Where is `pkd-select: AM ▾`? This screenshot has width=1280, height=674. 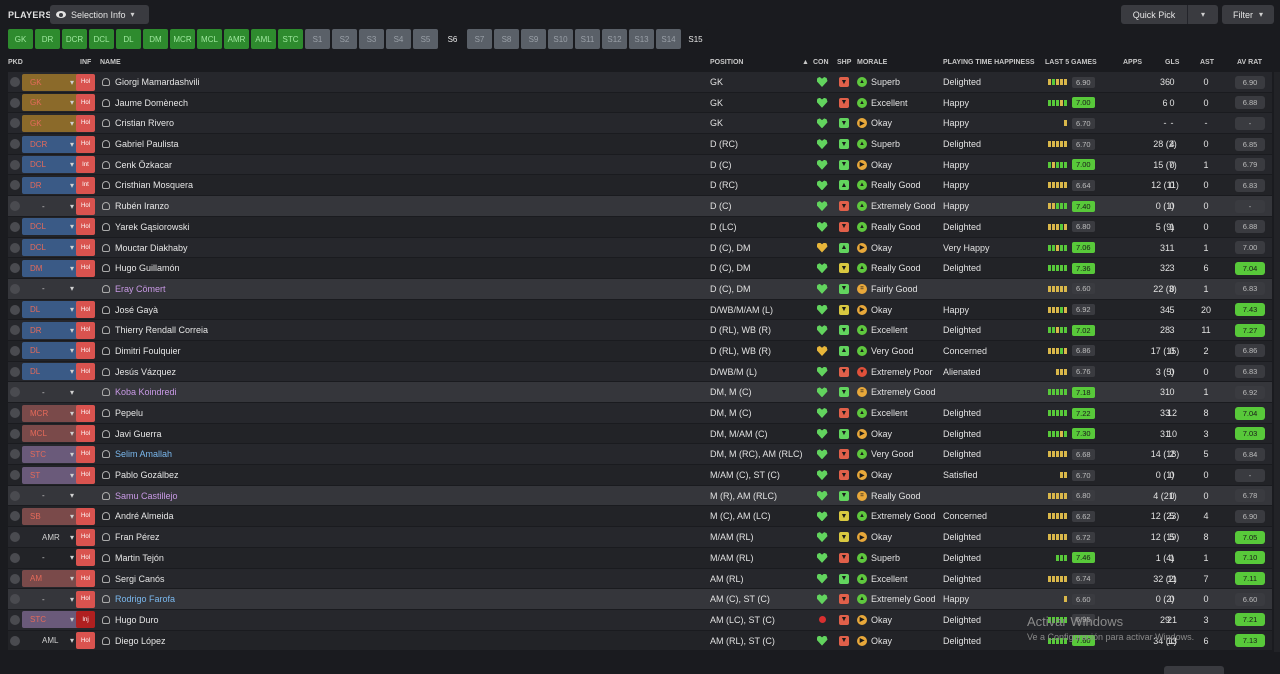 pkd-select: AM ▾ is located at coordinates (50, 579).